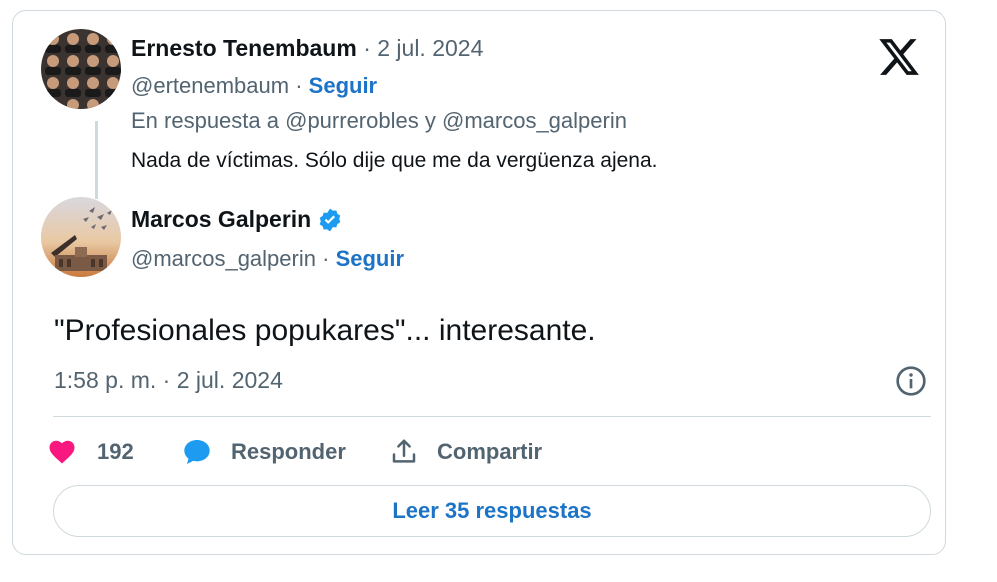 This screenshot has height=582, width=997. I want to click on like-button: 192, so click(90, 452).